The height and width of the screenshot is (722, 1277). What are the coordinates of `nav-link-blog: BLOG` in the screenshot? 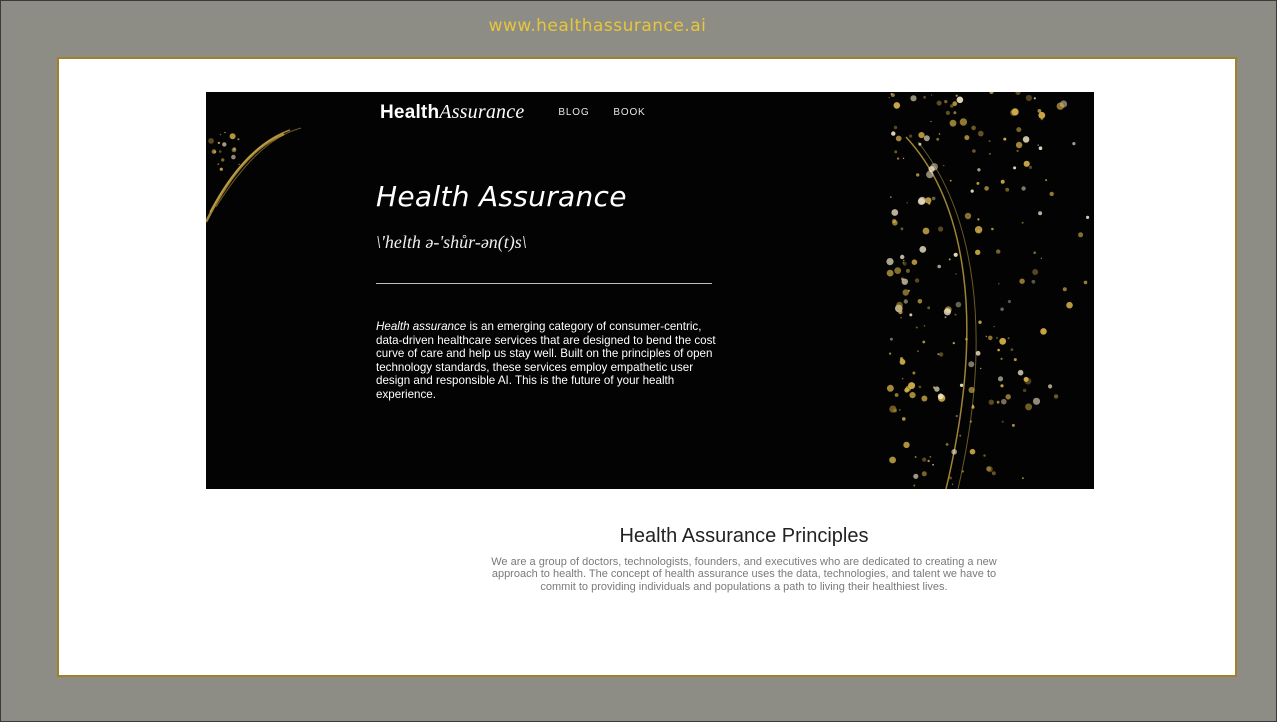 It's located at (573, 112).